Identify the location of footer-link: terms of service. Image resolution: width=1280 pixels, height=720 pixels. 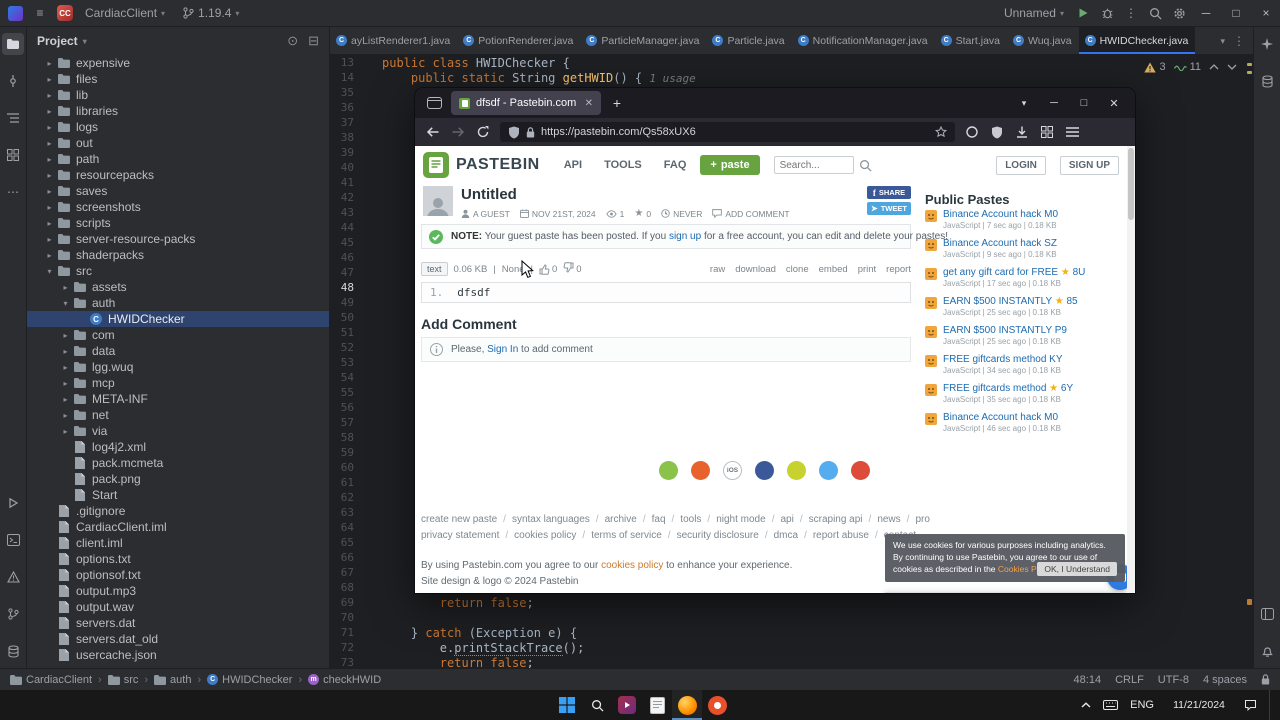
(626, 535).